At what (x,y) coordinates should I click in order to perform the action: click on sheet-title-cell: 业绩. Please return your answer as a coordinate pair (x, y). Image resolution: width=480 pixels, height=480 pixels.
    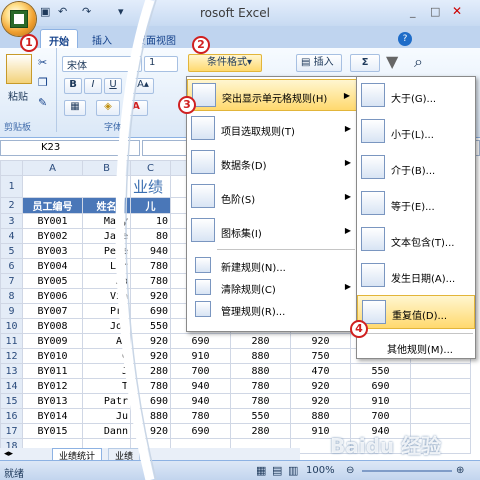
    Looking at the image, I should click on (150, 186).